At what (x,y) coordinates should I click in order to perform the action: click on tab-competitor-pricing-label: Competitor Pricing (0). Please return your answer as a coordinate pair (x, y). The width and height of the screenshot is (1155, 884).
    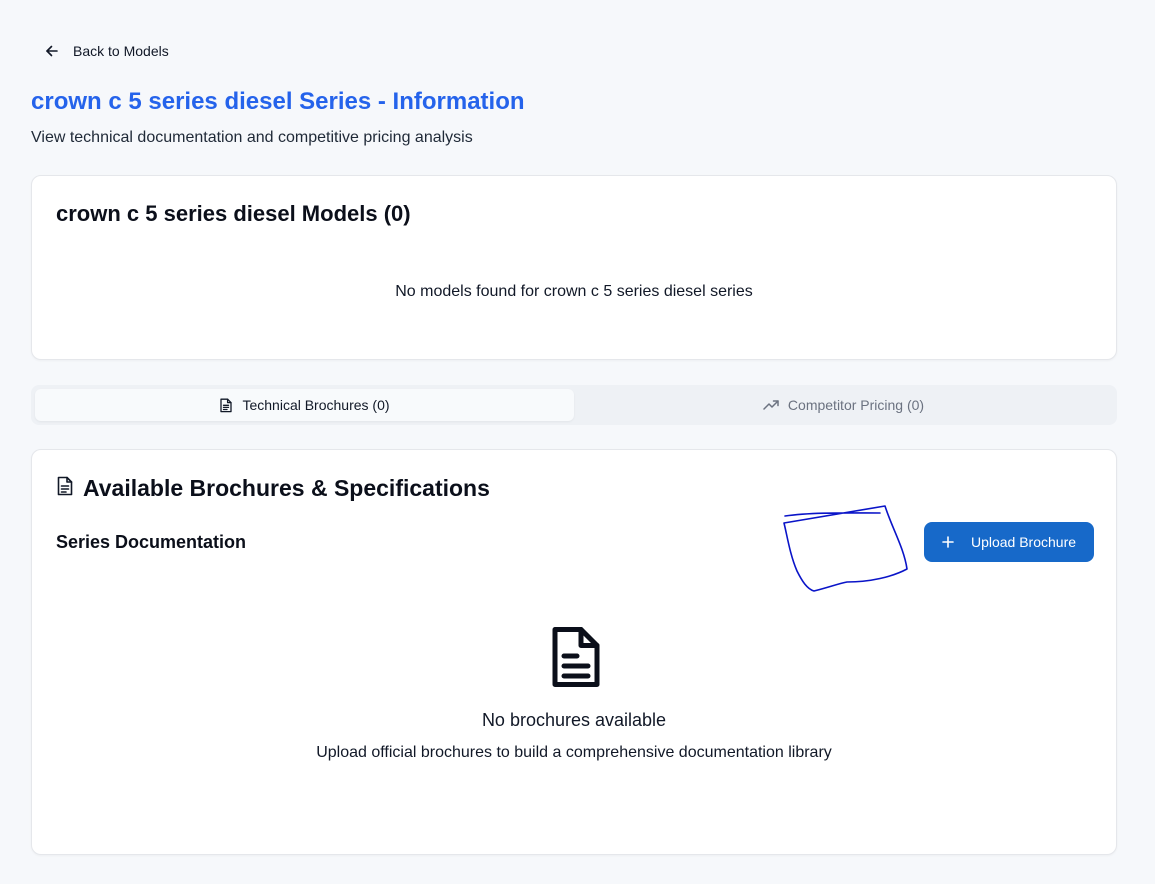
    Looking at the image, I should click on (856, 405).